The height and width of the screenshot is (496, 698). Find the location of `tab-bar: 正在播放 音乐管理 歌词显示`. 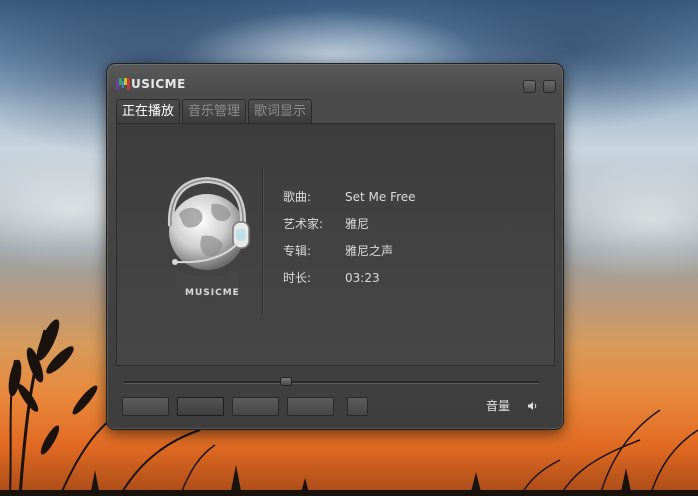

tab-bar: 正在播放 音乐管理 歌词显示 is located at coordinates (215, 111).